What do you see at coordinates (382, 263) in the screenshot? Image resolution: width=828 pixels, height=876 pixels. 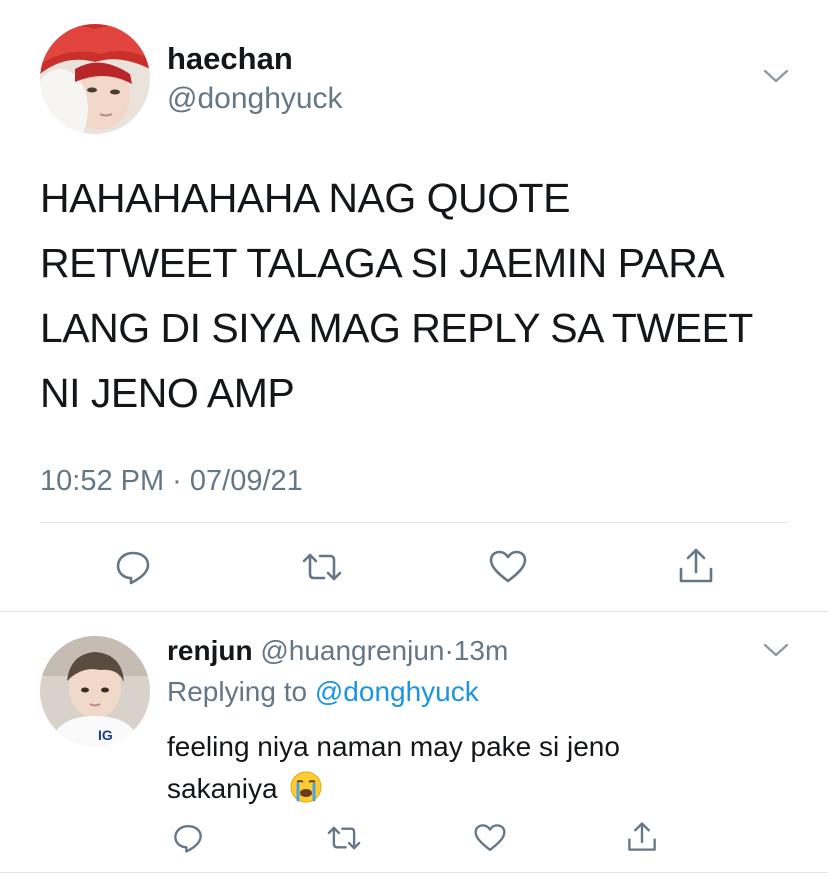 I see `tweet-text-line: RETWEET TALAGA SI JAEMIN PARA` at bounding box center [382, 263].